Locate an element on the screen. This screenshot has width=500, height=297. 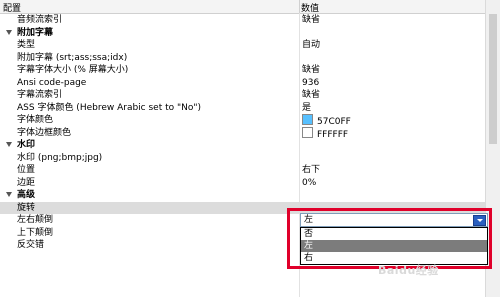
property-value: 右下 is located at coordinates (311, 170).